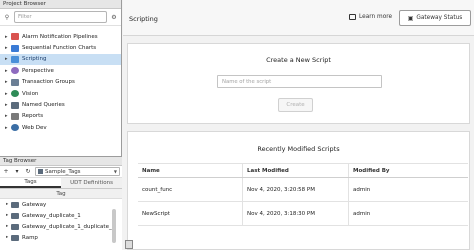  What do you see at coordinates (15, 82) in the screenshot?
I see `transaction-groups-icon` at bounding box center [15, 82].